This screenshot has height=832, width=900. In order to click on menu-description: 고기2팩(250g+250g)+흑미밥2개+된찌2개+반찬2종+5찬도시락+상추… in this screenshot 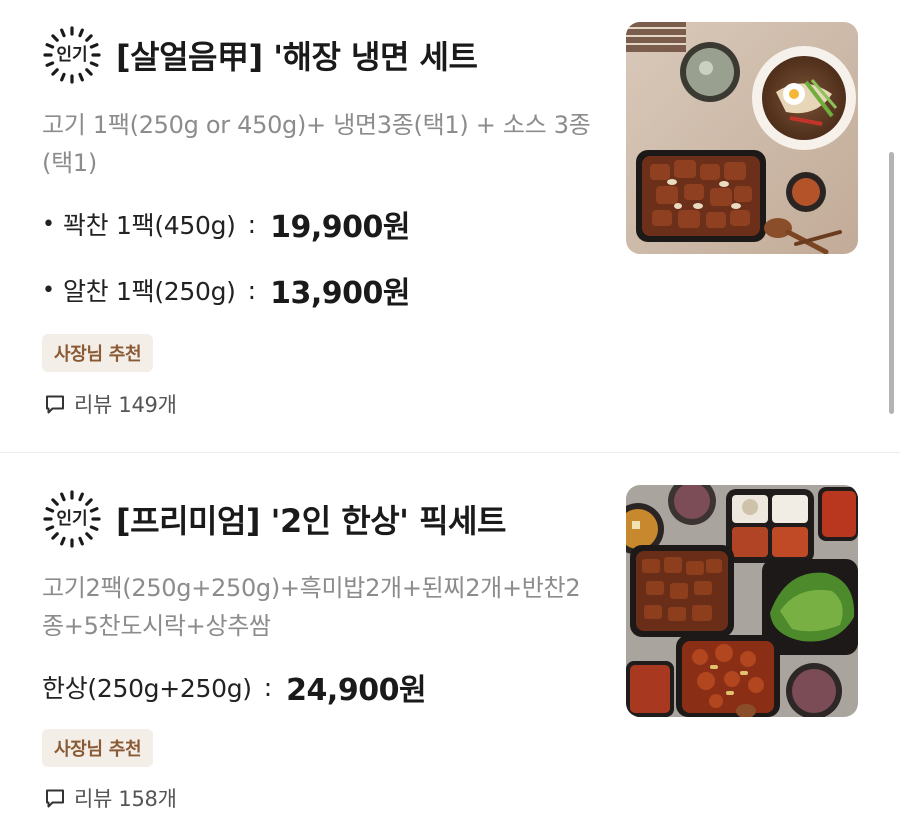, I will do `click(311, 607)`.